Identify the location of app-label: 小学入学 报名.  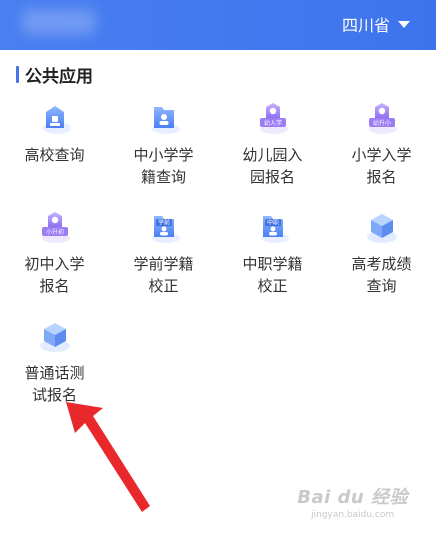
(381, 166).